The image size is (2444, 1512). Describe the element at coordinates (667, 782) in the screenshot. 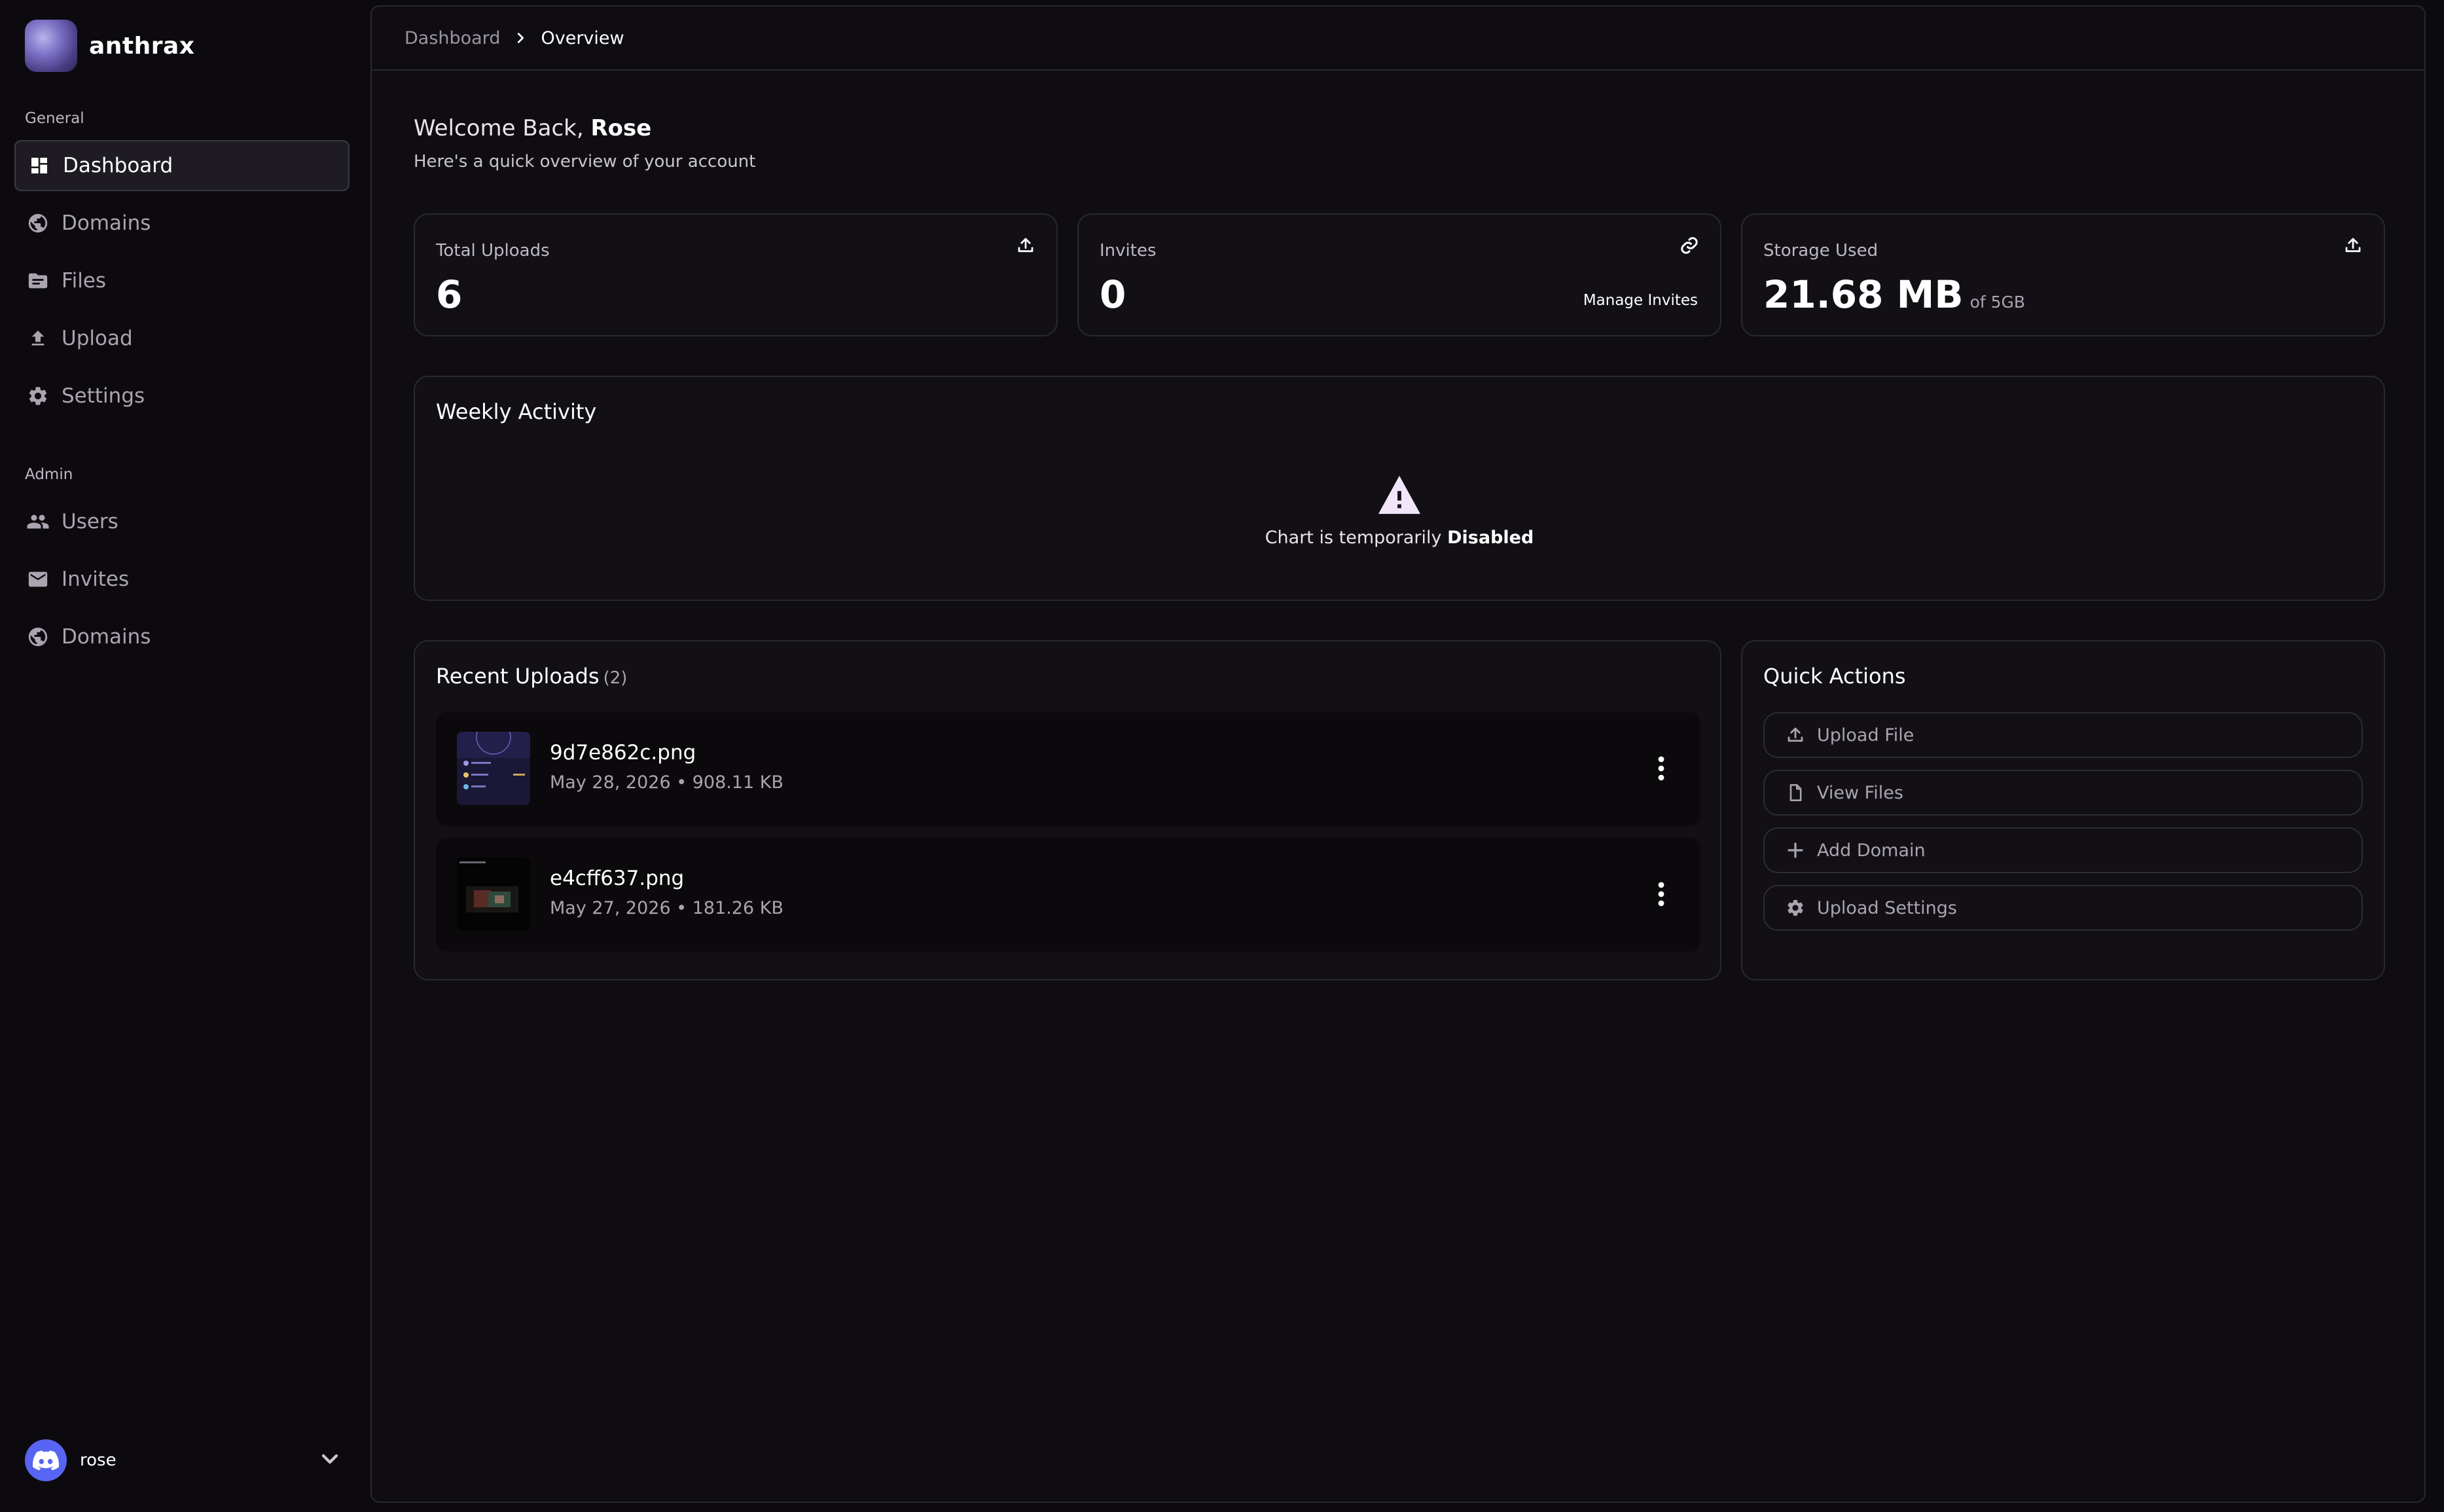

I see `file-meta: May 28, 2026 • 908.11 KB` at that location.